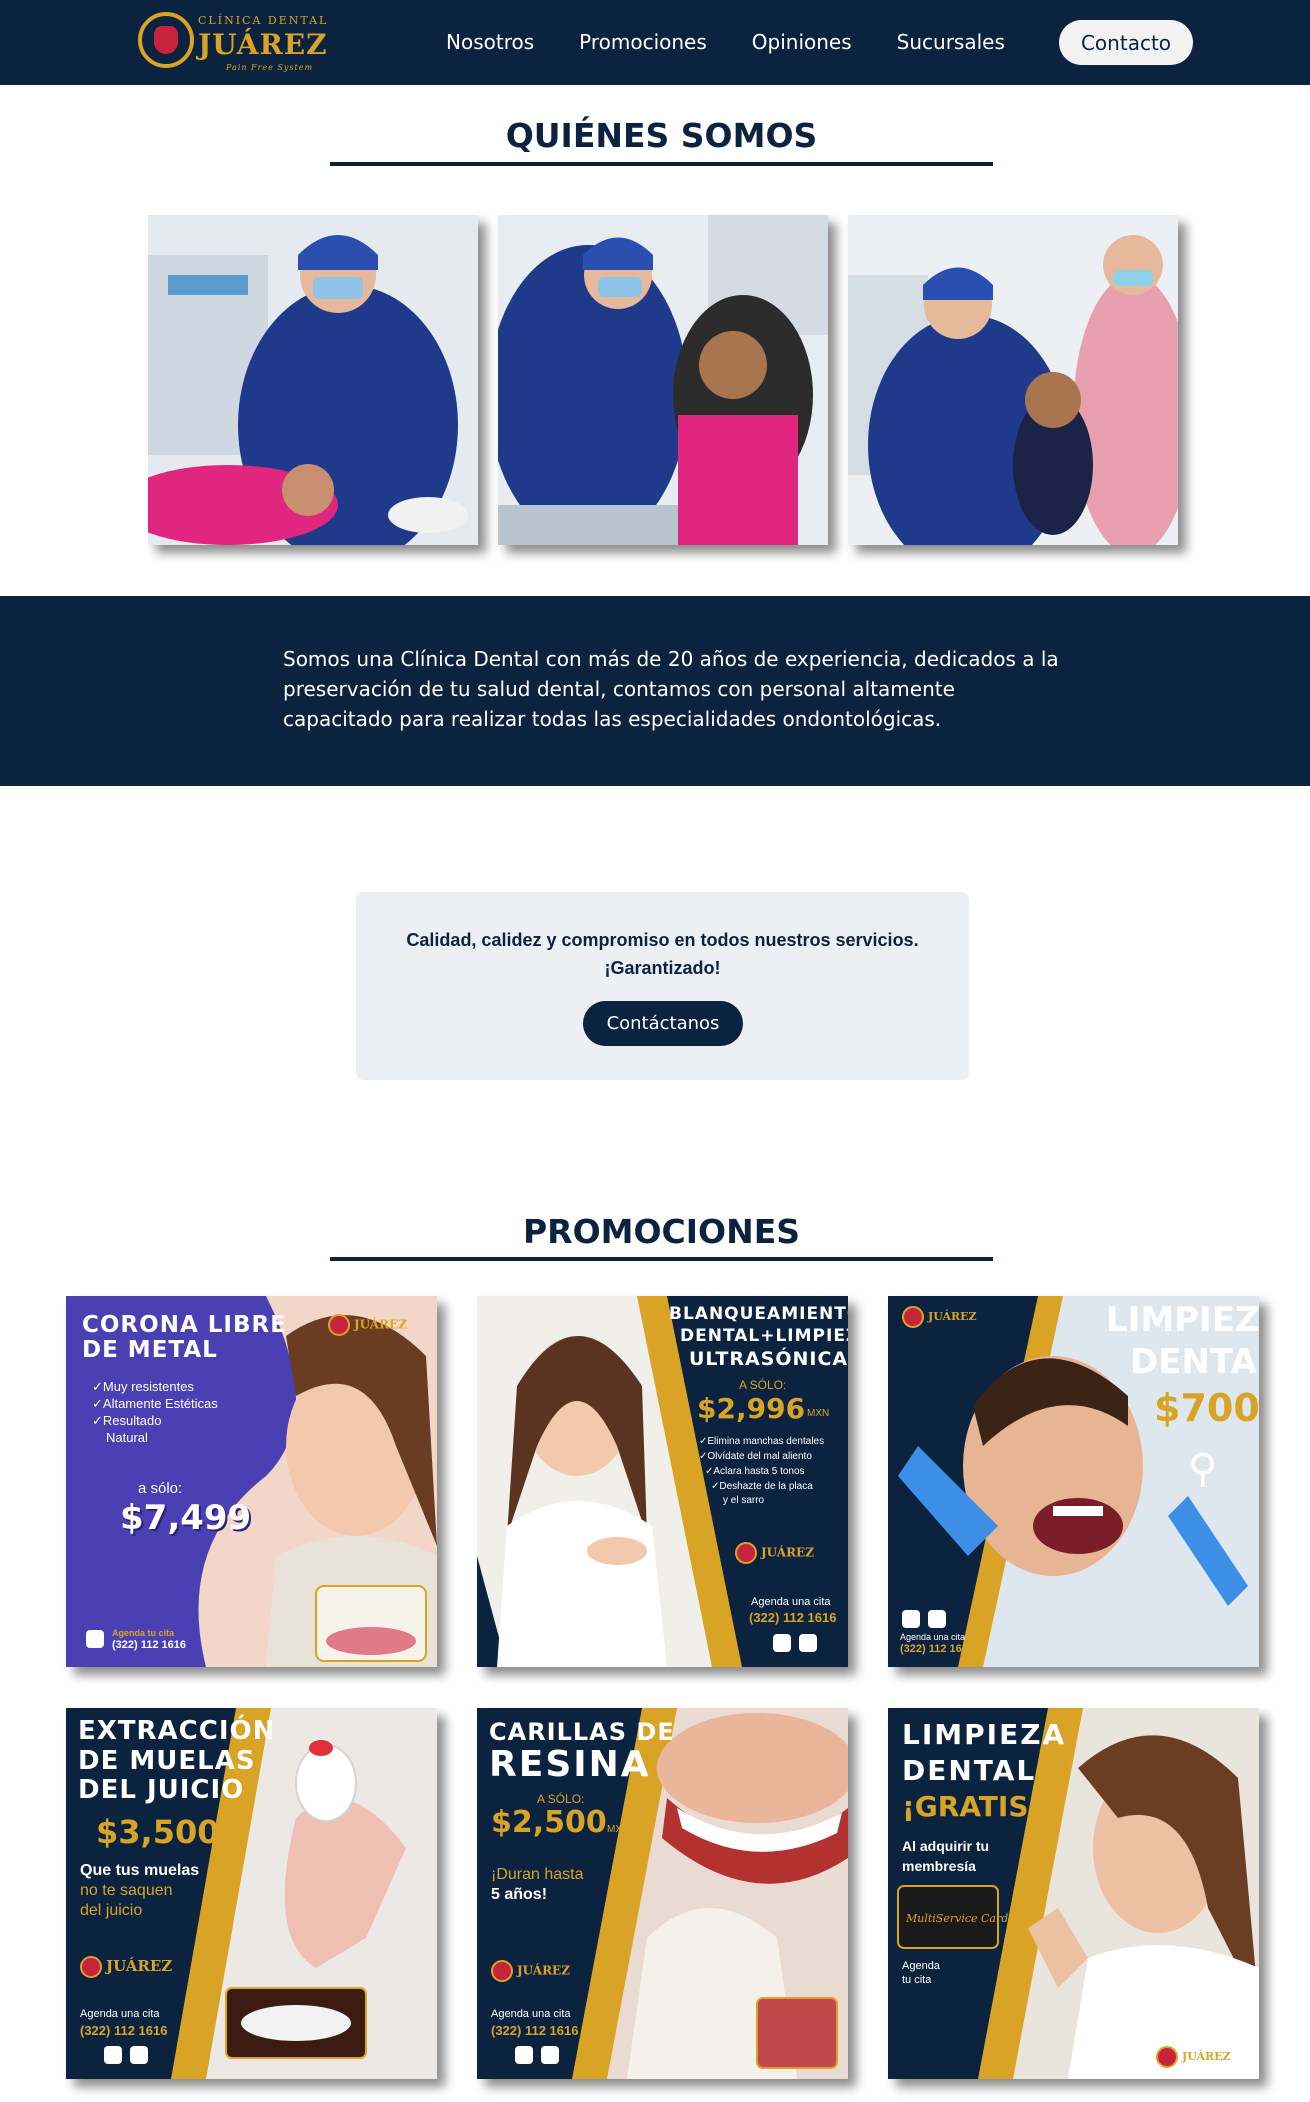 Image resolution: width=1310 pixels, height=2102 pixels. What do you see at coordinates (570, 1764) in the screenshot?
I see `promo-carillas-title-2: RESINA` at bounding box center [570, 1764].